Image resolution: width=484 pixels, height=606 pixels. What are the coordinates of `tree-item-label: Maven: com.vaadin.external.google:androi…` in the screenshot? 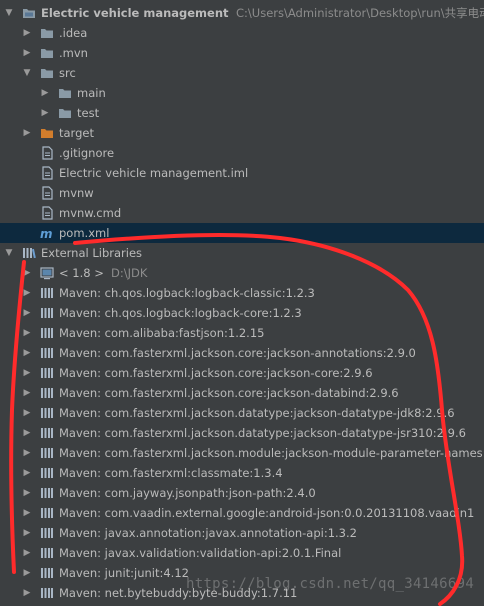 It's located at (267, 513).